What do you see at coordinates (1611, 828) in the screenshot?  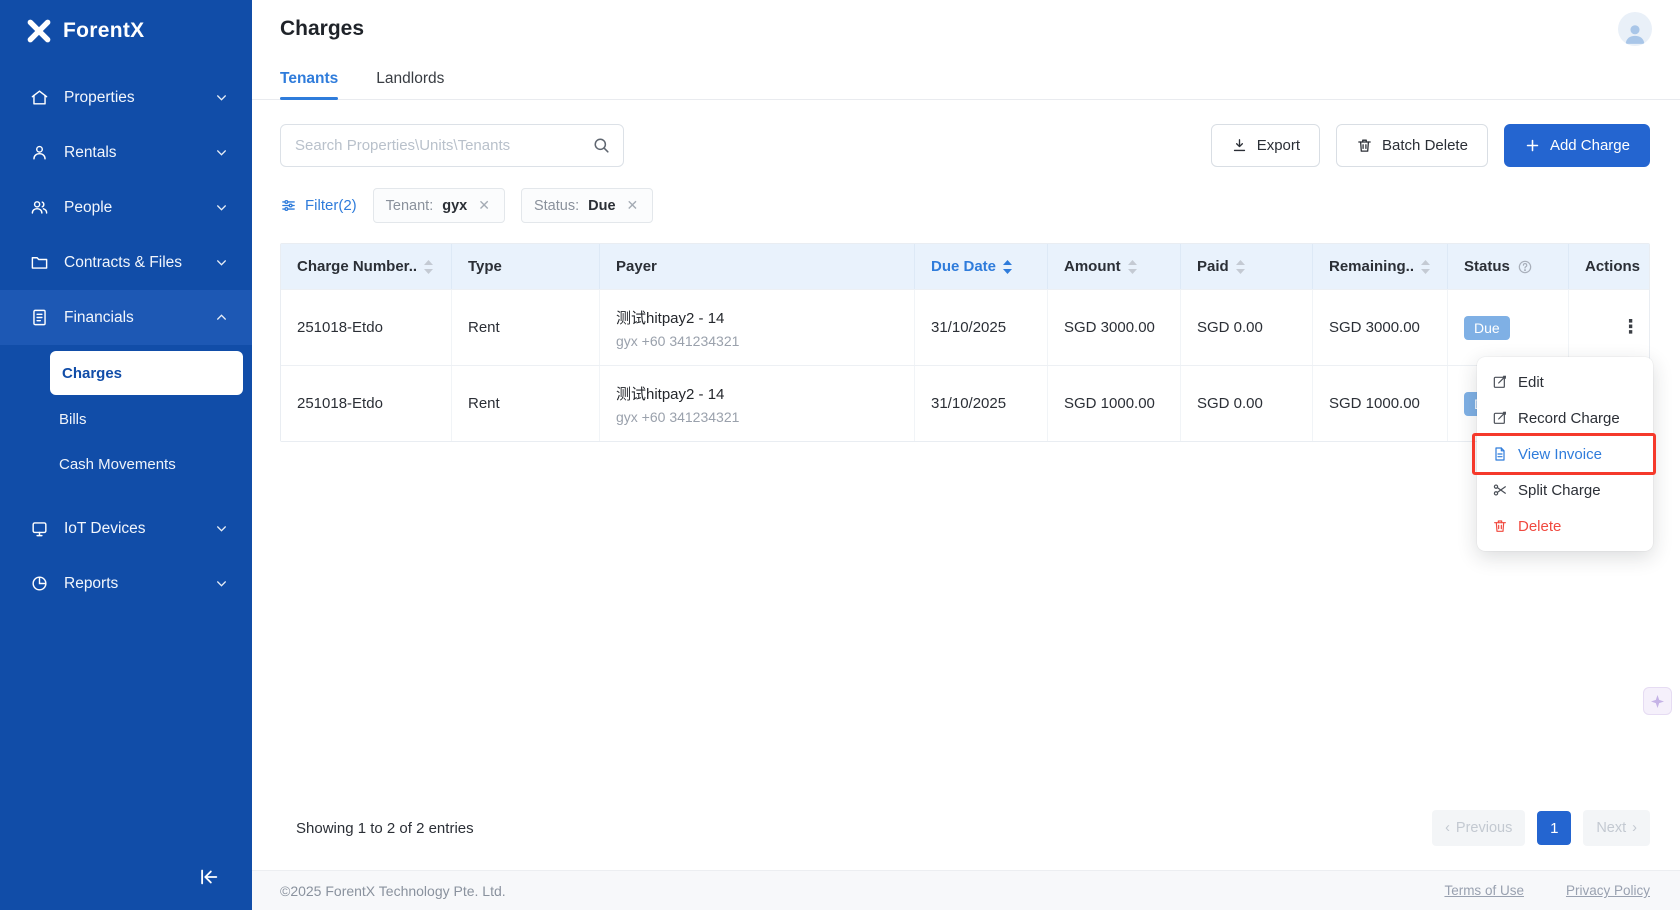 I see `next-label: Next` at bounding box center [1611, 828].